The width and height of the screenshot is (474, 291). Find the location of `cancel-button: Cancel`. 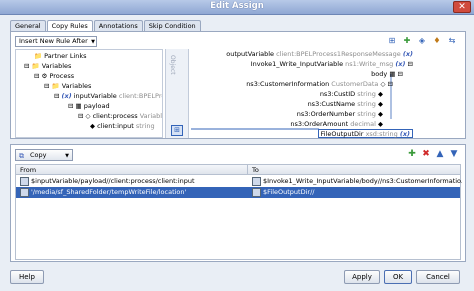

cancel-button: Cancel is located at coordinates (438, 277).